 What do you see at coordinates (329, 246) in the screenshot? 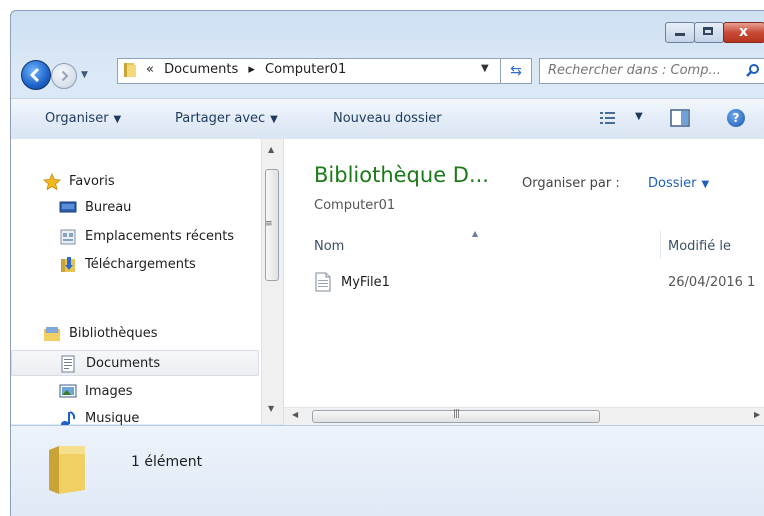
I see `column-header-name: Nom` at bounding box center [329, 246].